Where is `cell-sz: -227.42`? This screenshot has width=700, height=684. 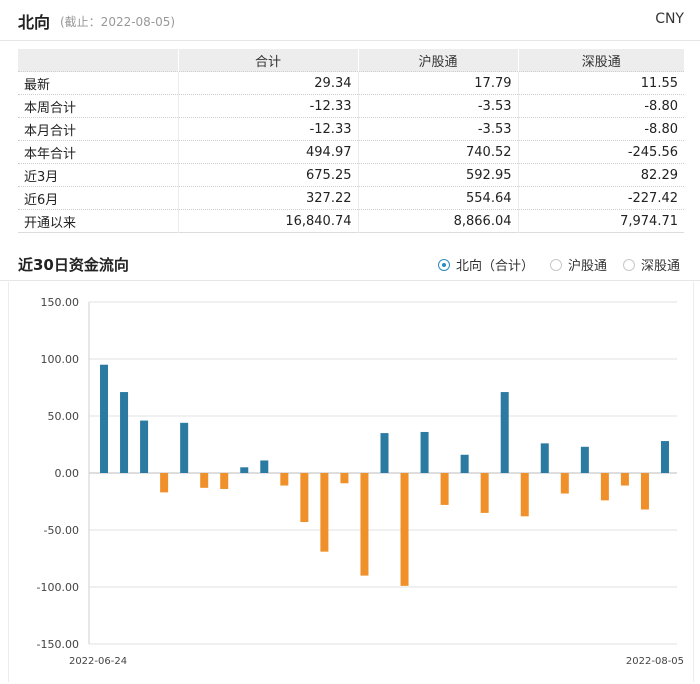
cell-sz: -227.42 is located at coordinates (600, 198).